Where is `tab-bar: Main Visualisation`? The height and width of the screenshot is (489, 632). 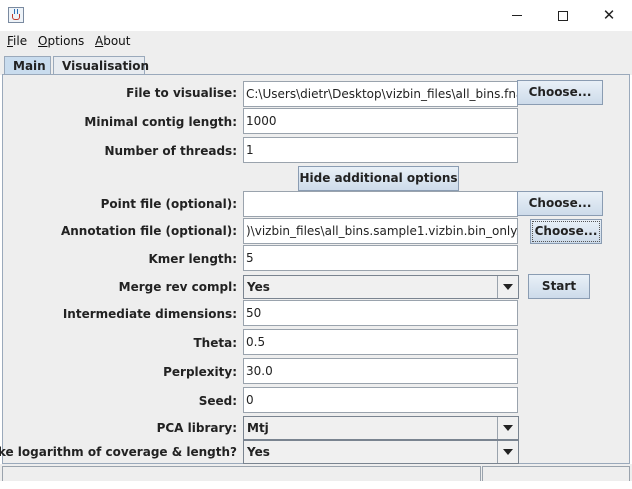
tab-bar: Main Visualisation is located at coordinates (316, 64).